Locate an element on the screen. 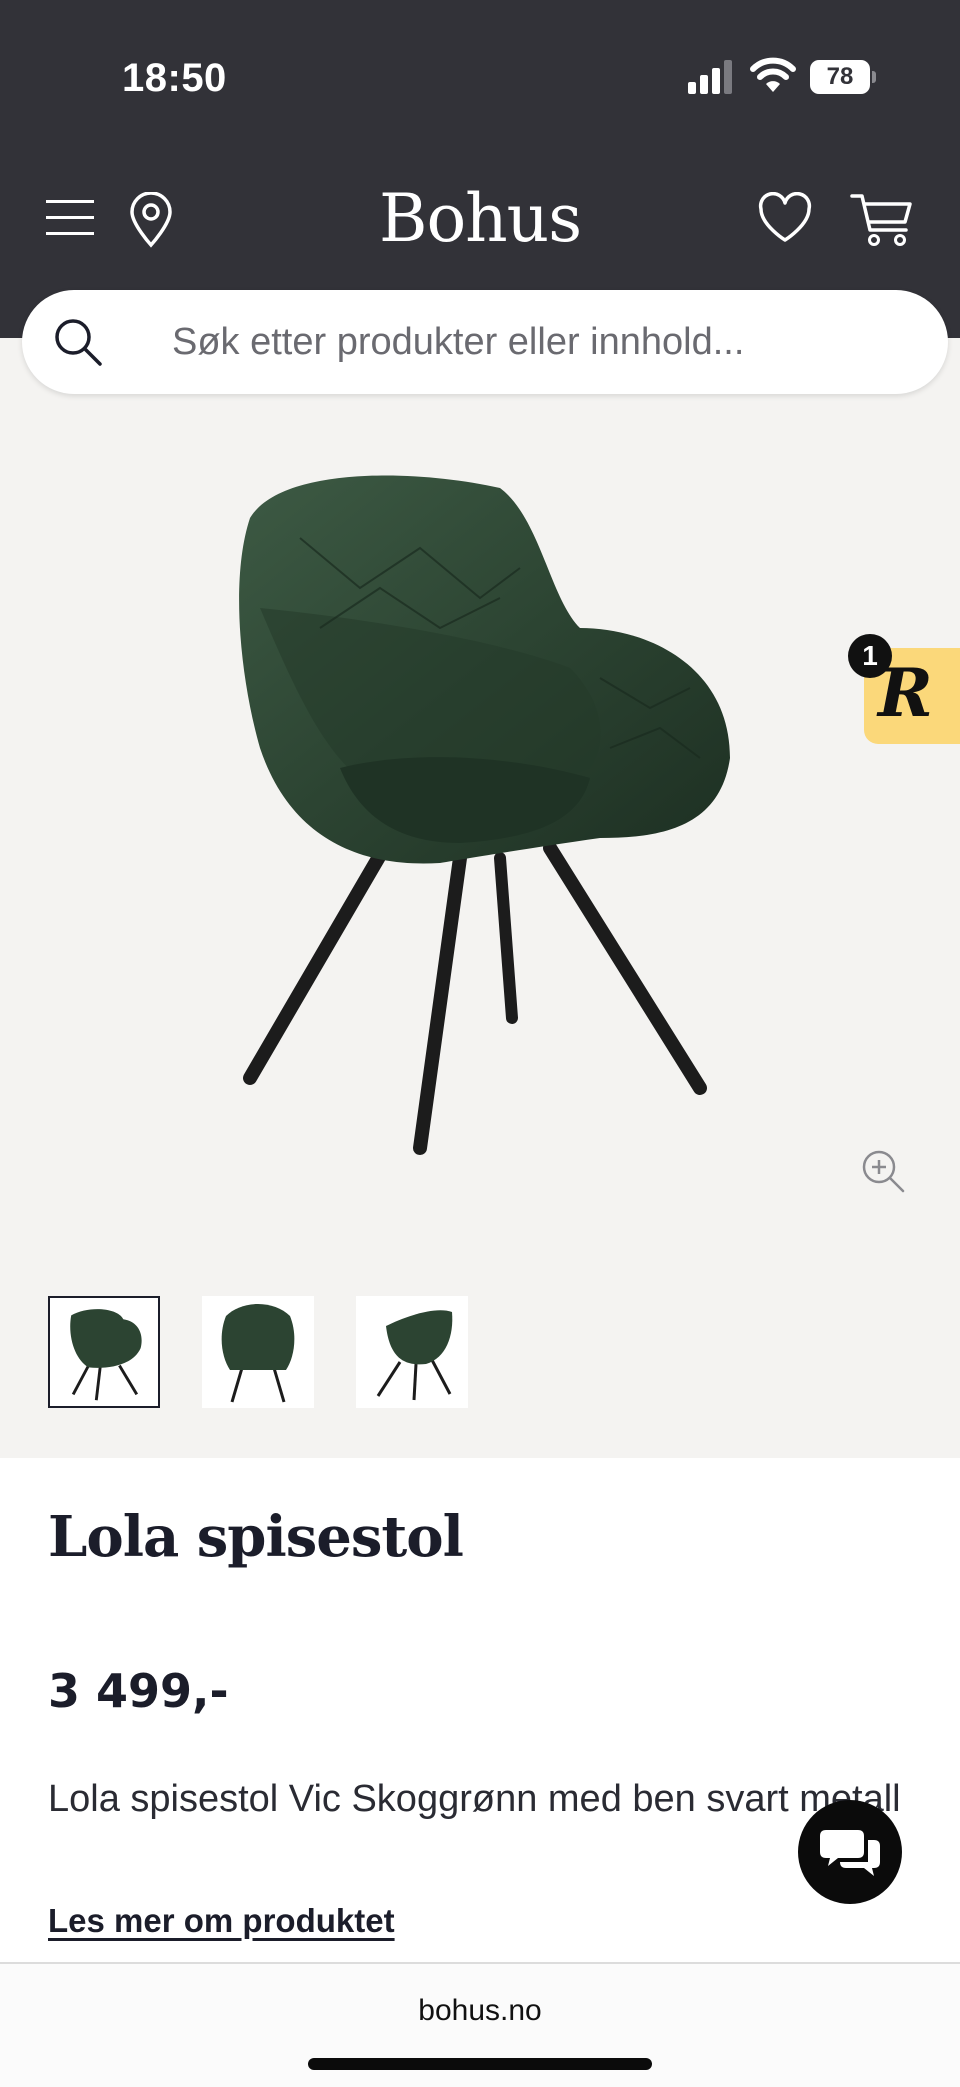 The height and width of the screenshot is (2087, 960). browser-url: bohus.no is located at coordinates (480, 2011).